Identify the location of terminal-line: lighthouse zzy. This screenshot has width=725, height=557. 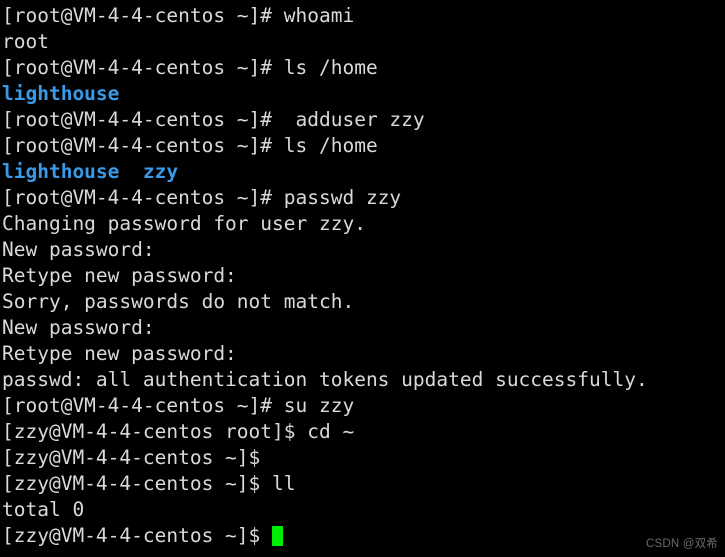
(363, 172).